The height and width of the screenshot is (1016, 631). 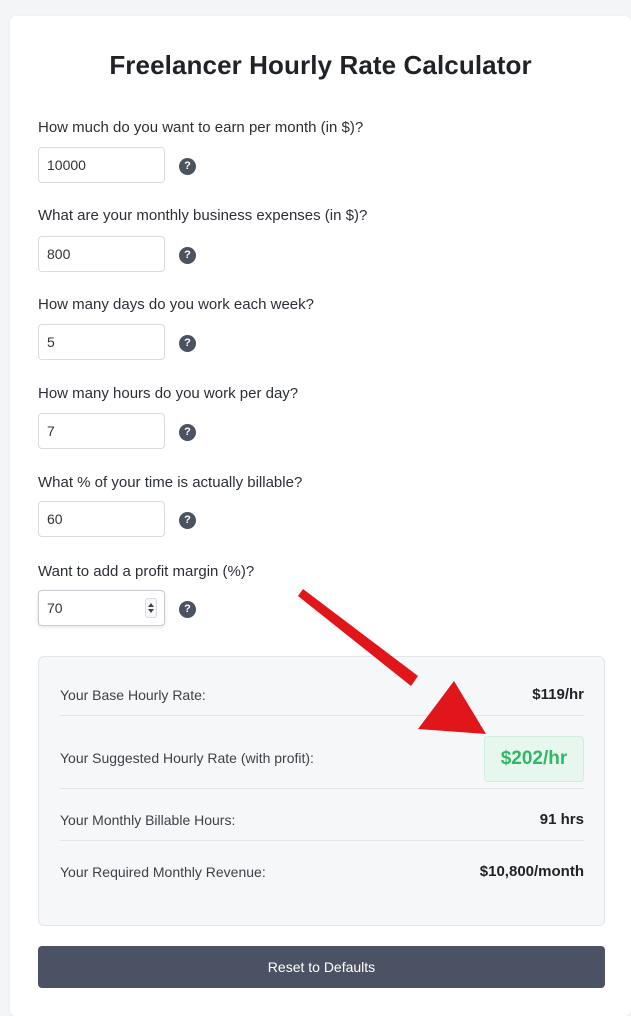 I want to click on billable-percent-input, so click(x=101, y=519).